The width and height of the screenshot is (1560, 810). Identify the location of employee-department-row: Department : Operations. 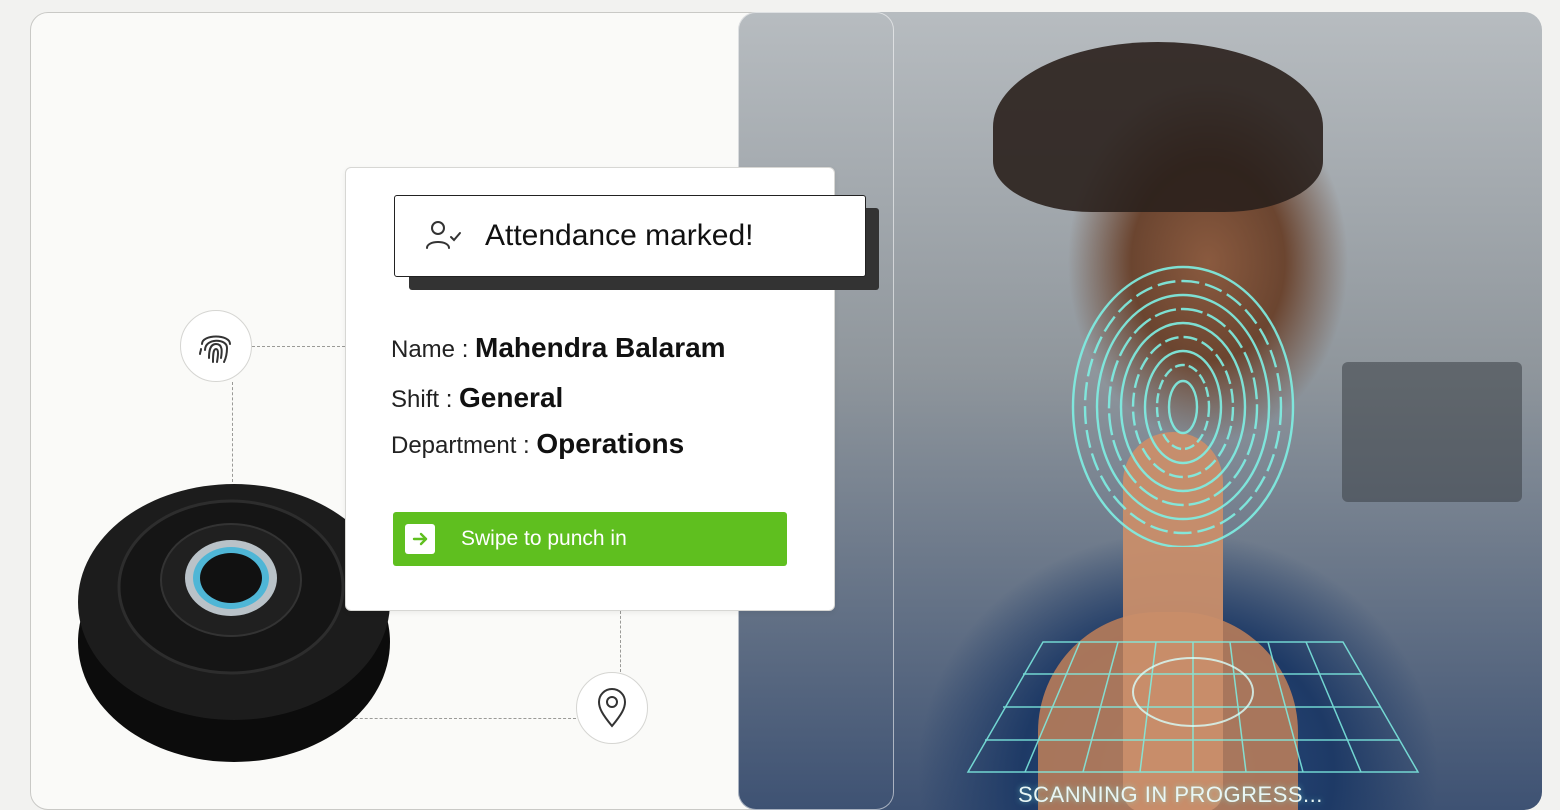
(537, 444).